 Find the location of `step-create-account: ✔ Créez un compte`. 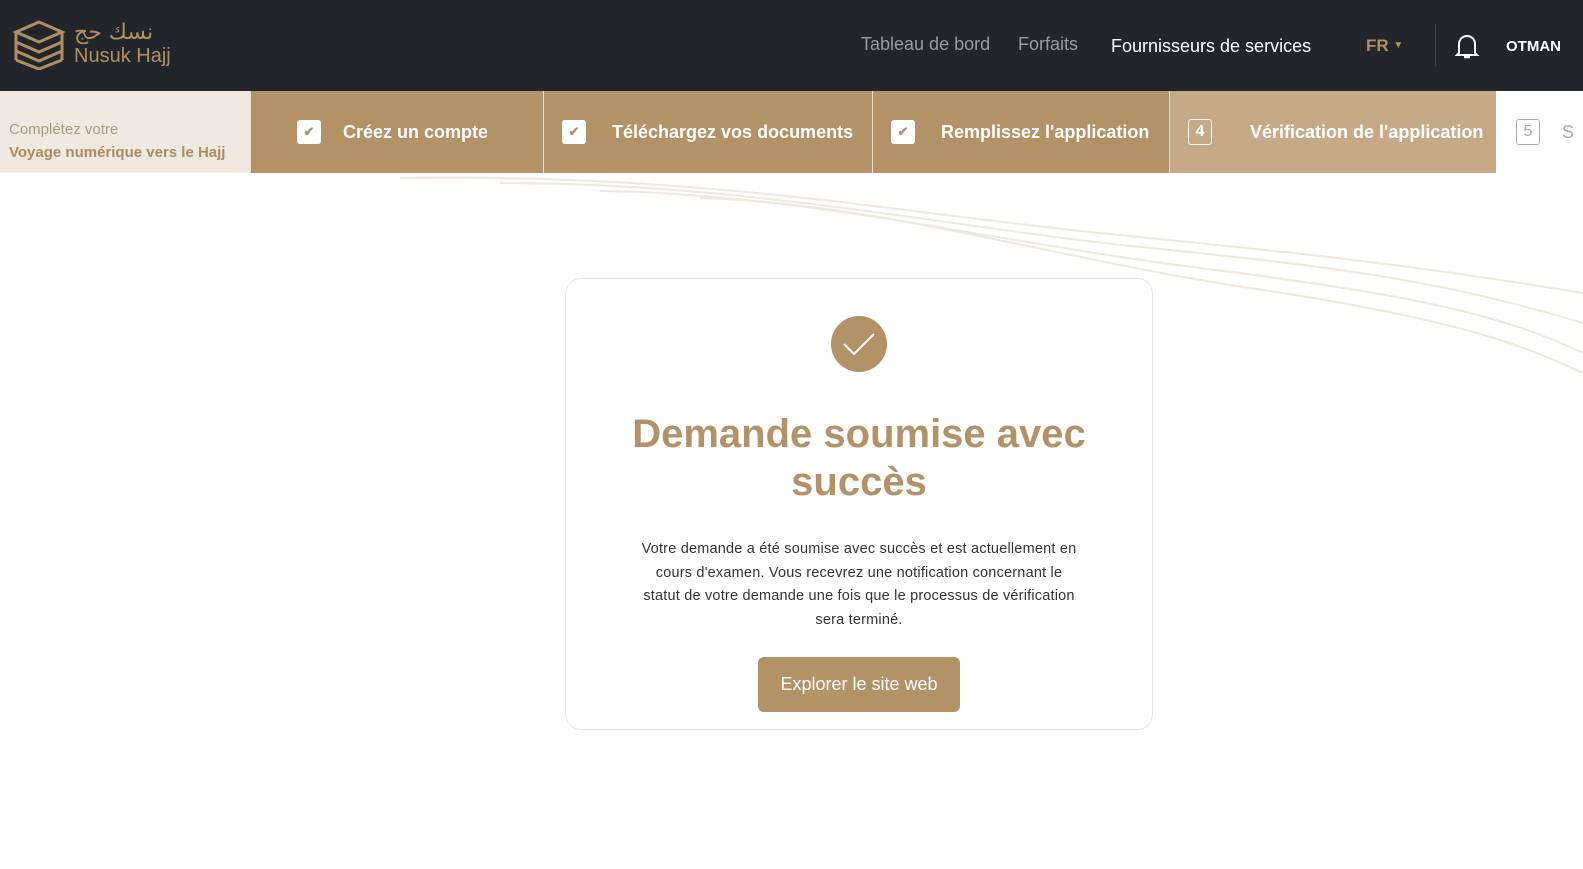

step-create-account: ✔ Créez un compte is located at coordinates (396, 132).